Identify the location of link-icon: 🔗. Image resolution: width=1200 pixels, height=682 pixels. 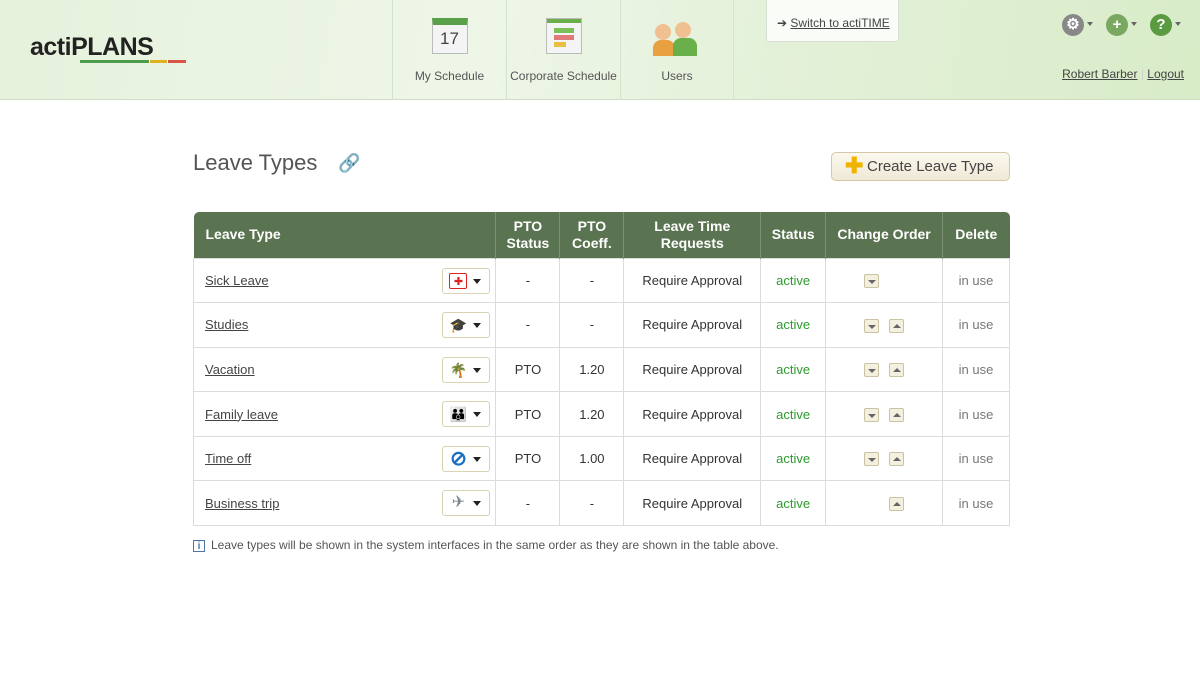
(349, 163).